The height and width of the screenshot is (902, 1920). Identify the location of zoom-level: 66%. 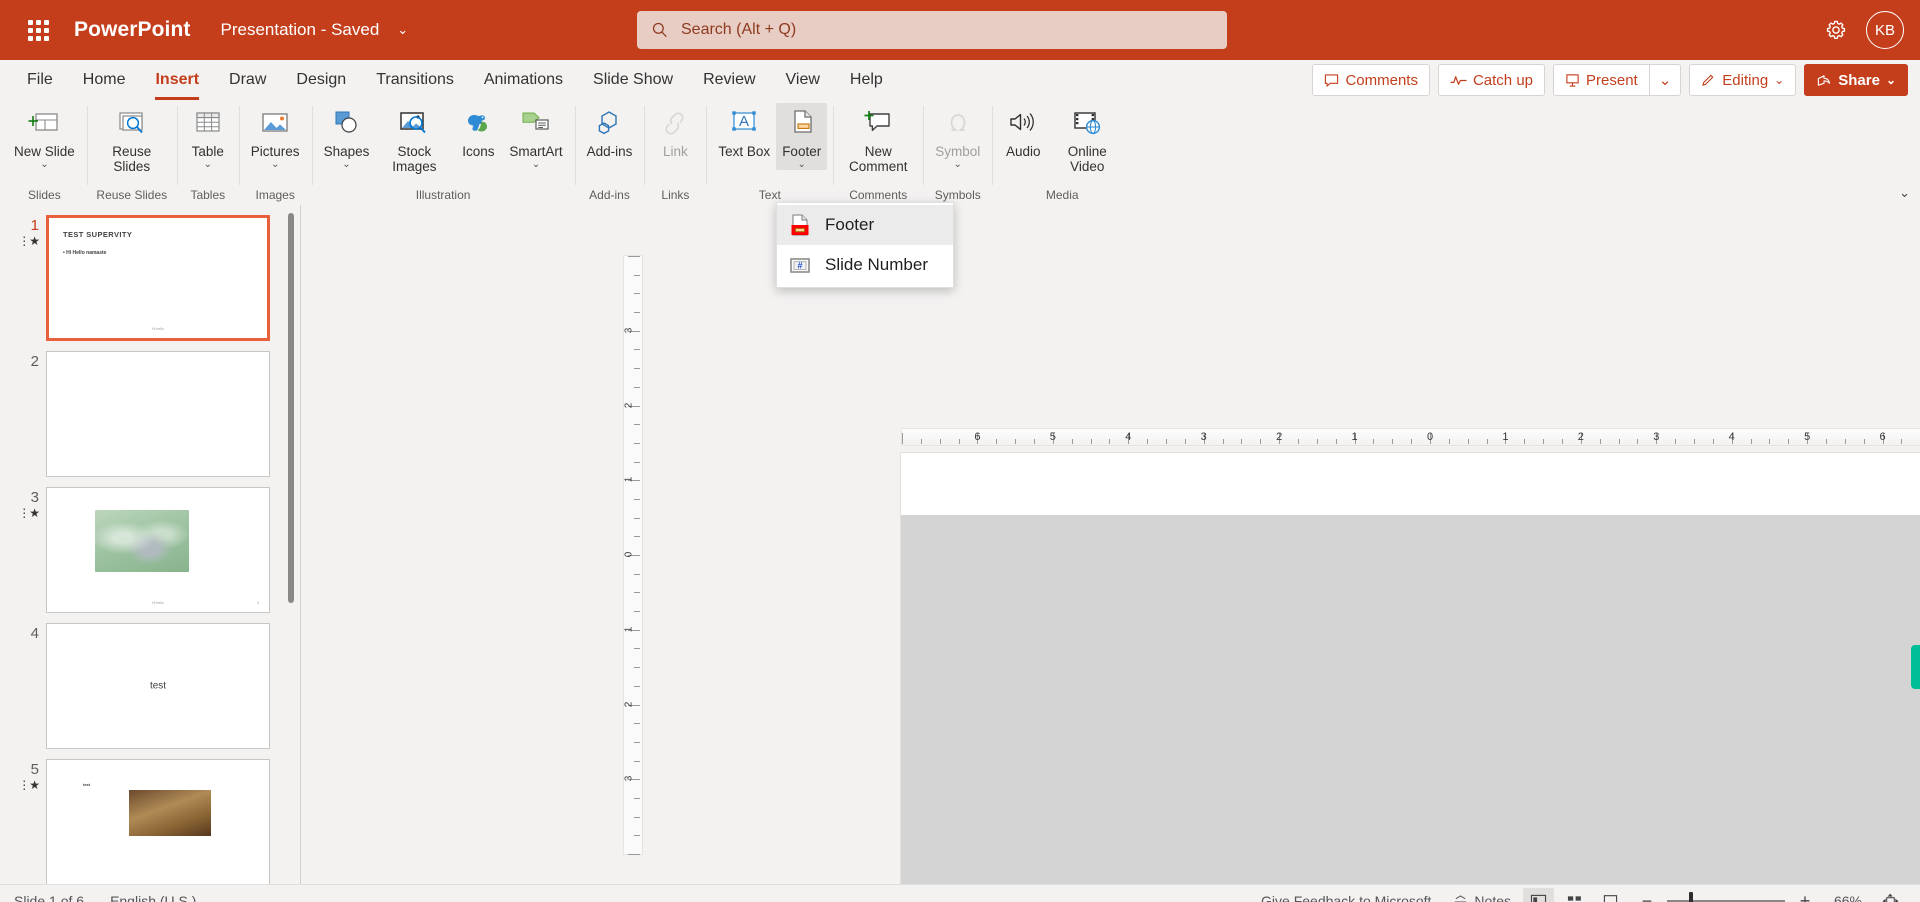
(1848, 897).